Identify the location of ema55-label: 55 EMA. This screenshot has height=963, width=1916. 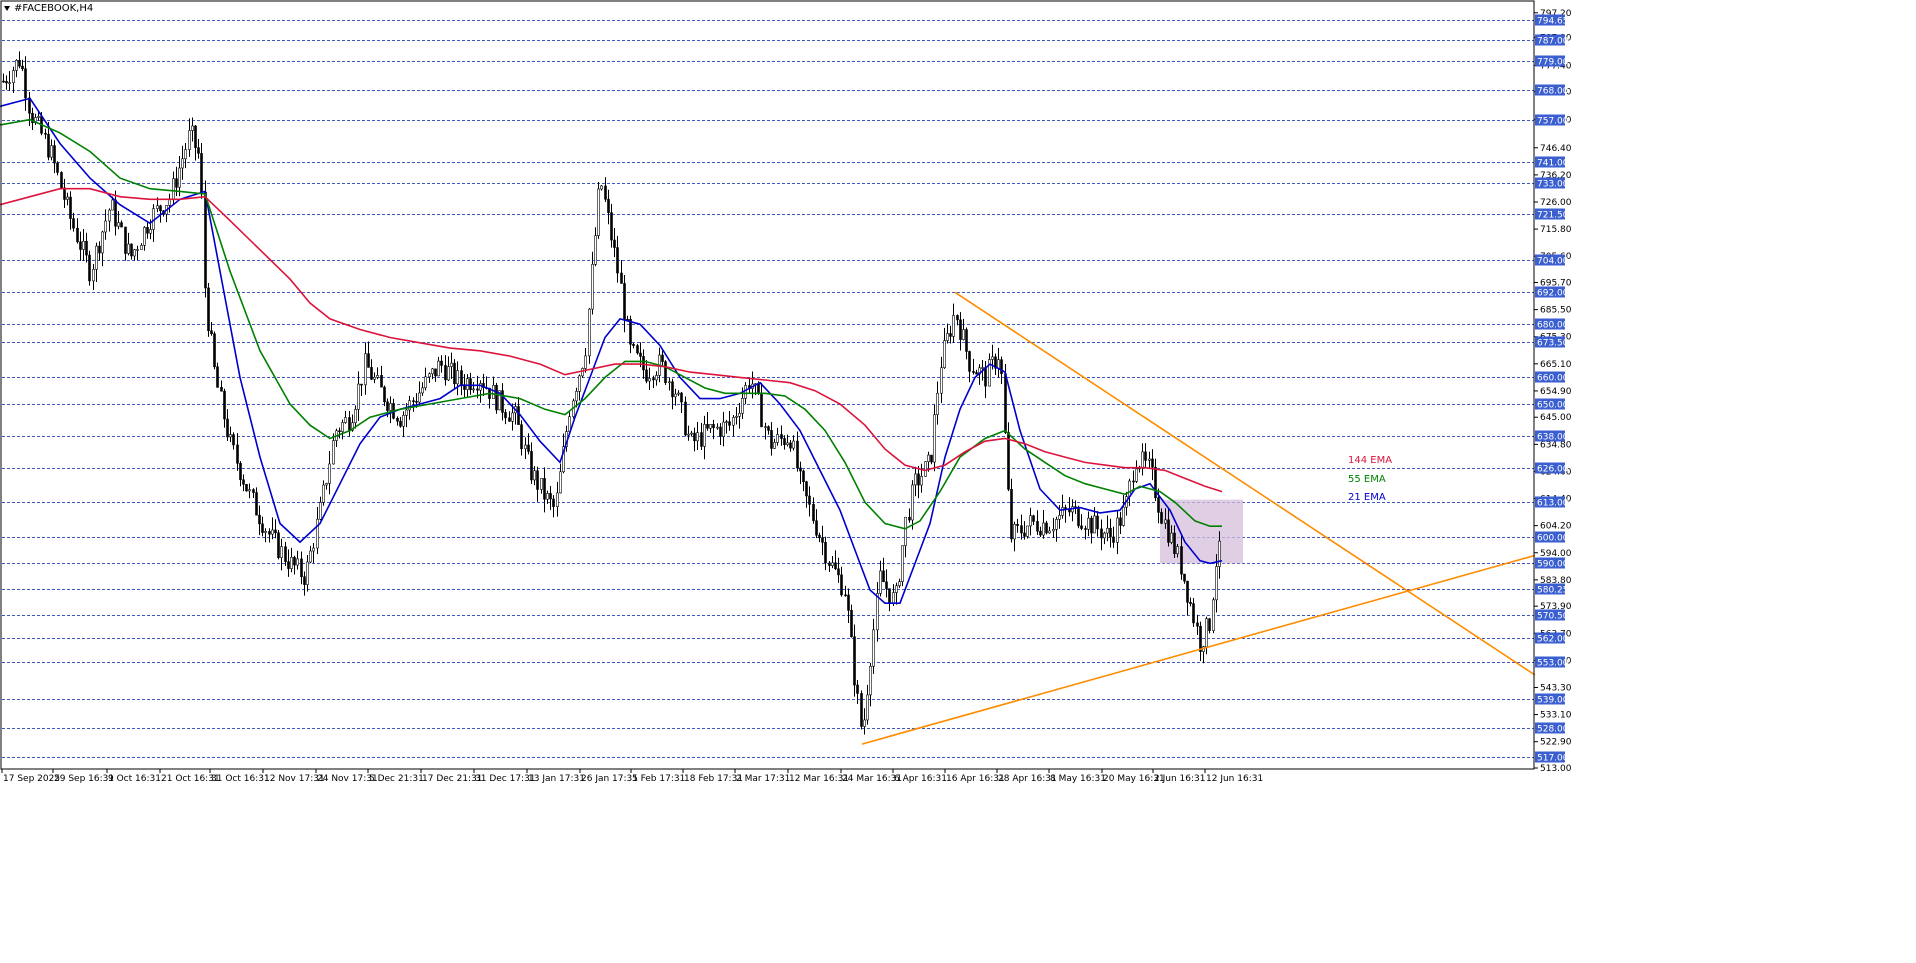
(1367, 479).